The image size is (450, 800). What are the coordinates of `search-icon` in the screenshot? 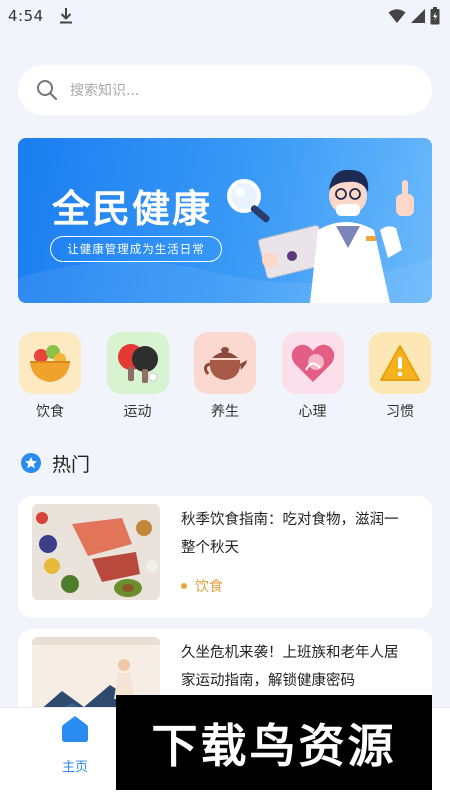 It's located at (47, 90).